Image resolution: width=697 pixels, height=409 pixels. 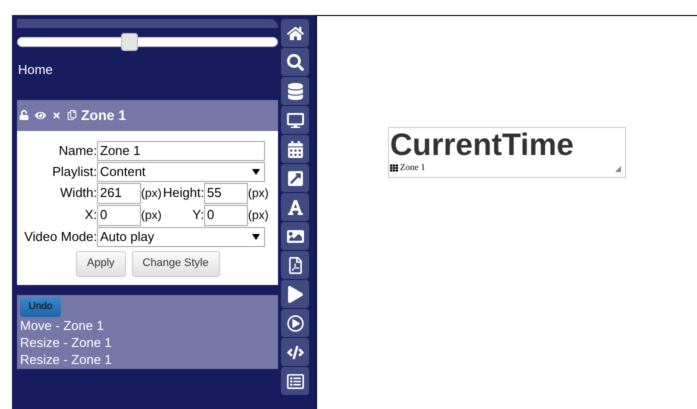 I want to click on pdf-file-button, so click(x=295, y=265).